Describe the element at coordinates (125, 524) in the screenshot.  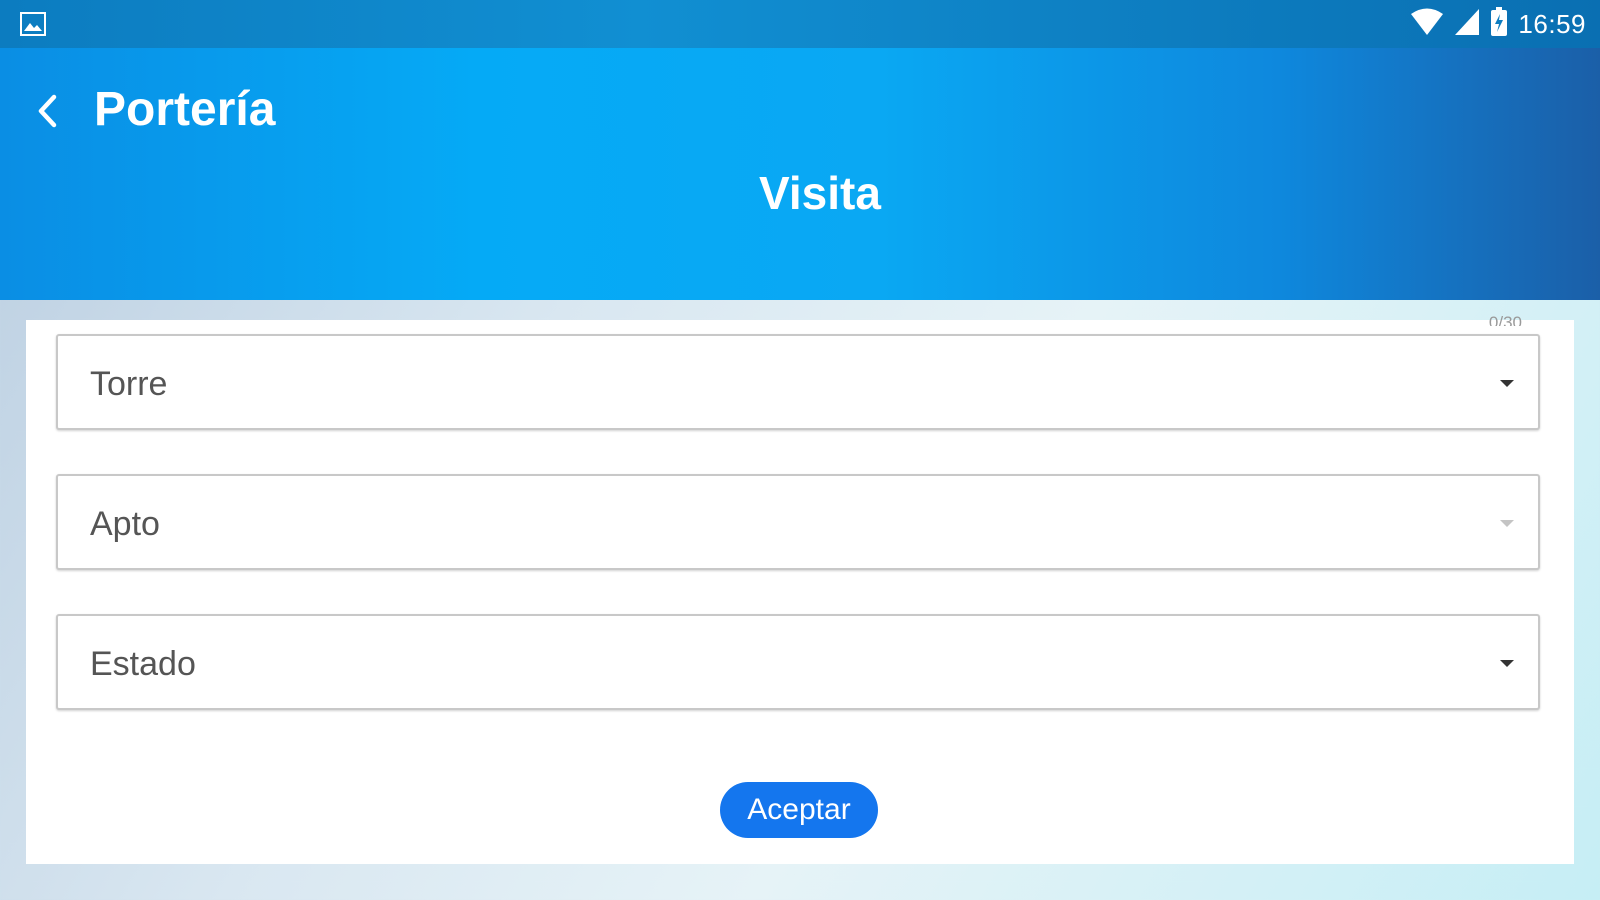
I see `apto-select-label: Apto` at that location.